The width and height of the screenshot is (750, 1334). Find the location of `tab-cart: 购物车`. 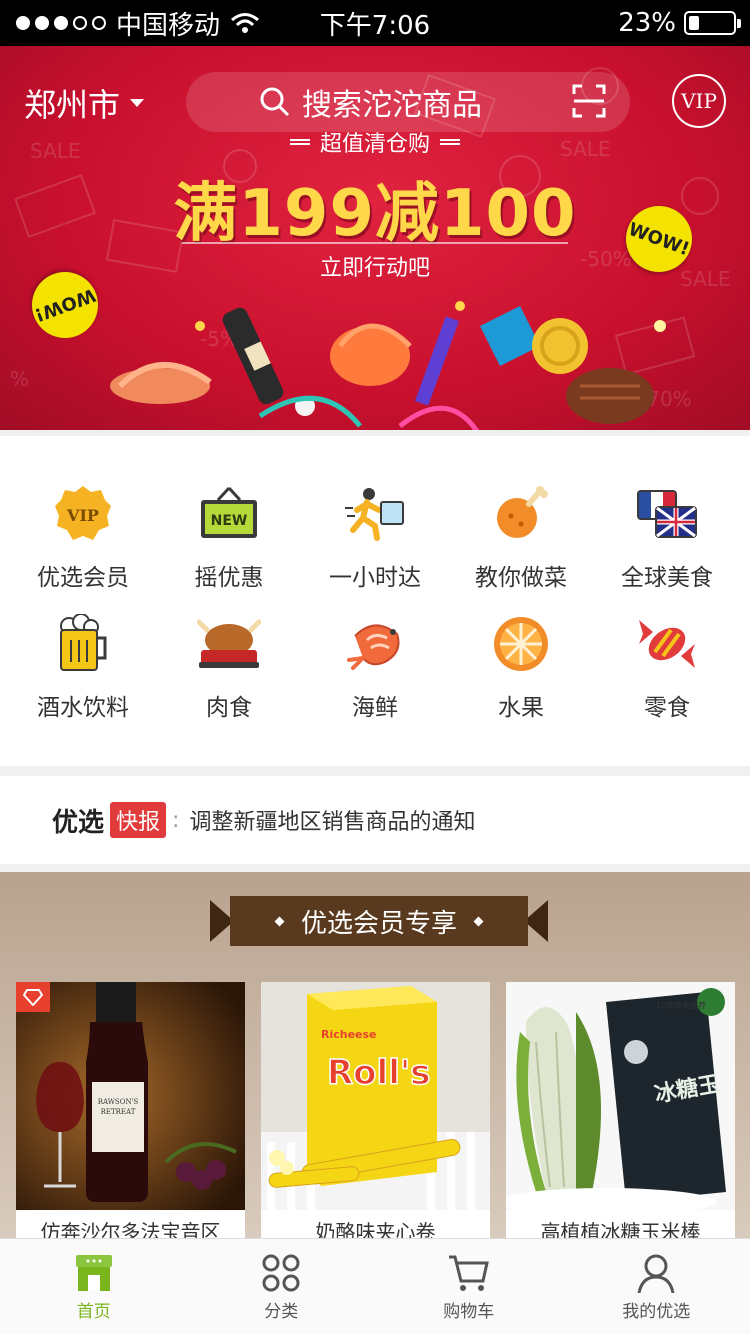

tab-cart: 购物车 is located at coordinates (469, 1286).